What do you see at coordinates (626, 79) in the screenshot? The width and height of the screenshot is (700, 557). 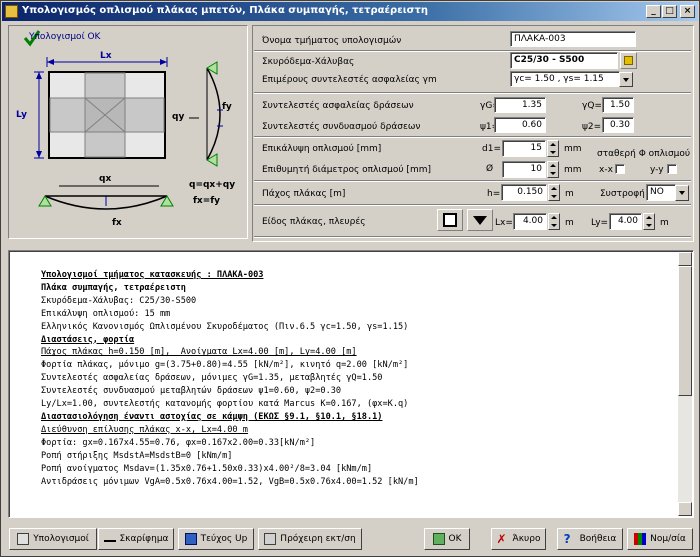 I see `partial-factors-dropdown` at bounding box center [626, 79].